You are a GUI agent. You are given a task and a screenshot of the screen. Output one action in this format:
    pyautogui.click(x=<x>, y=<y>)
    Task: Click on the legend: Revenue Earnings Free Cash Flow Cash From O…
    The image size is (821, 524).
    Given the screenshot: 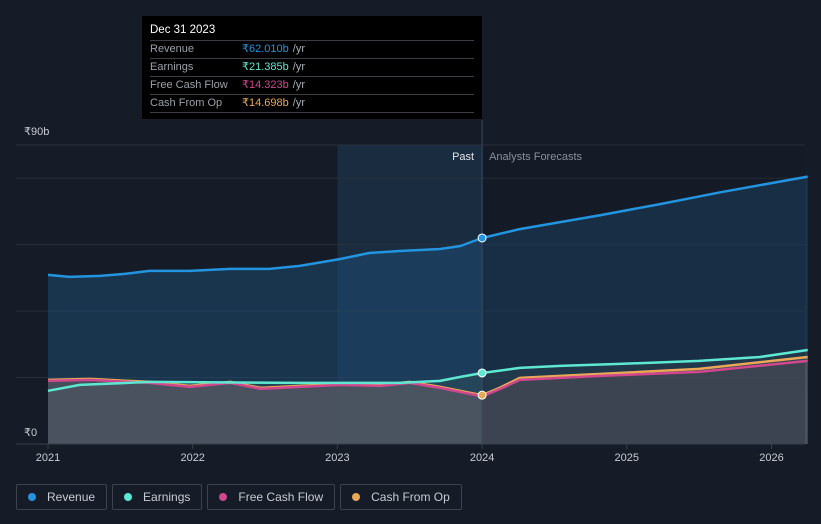 What is the action you would take?
    pyautogui.click(x=239, y=497)
    